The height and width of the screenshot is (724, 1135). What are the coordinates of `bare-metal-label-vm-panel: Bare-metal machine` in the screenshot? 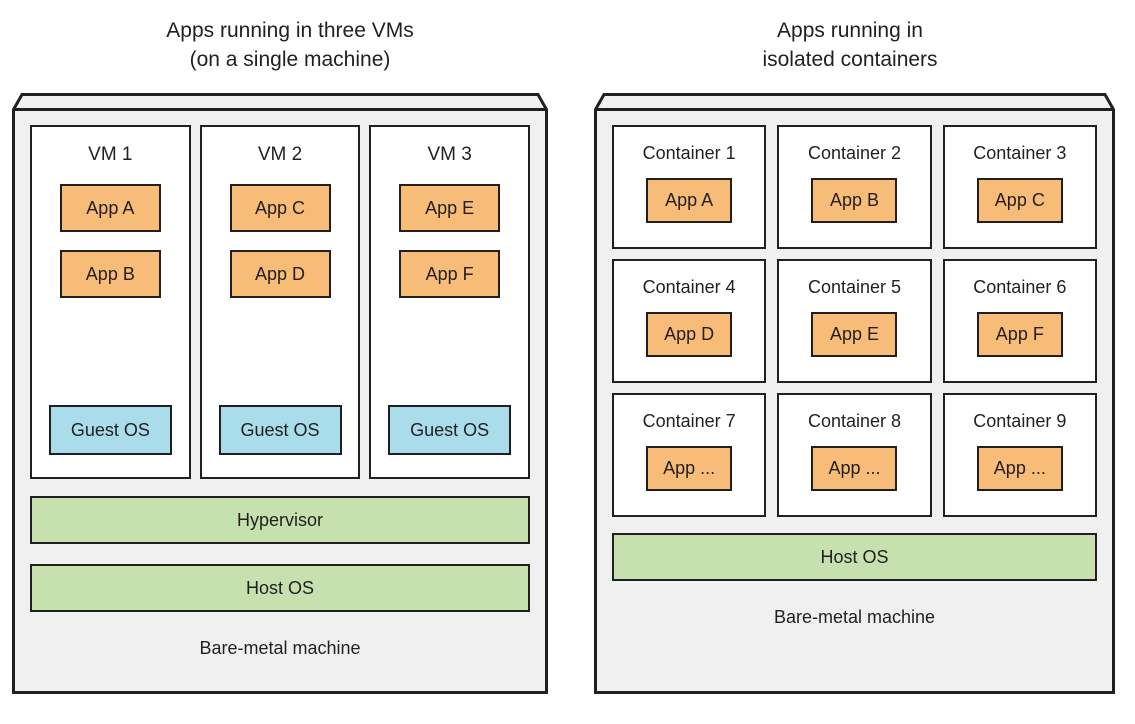 It's located at (280, 648).